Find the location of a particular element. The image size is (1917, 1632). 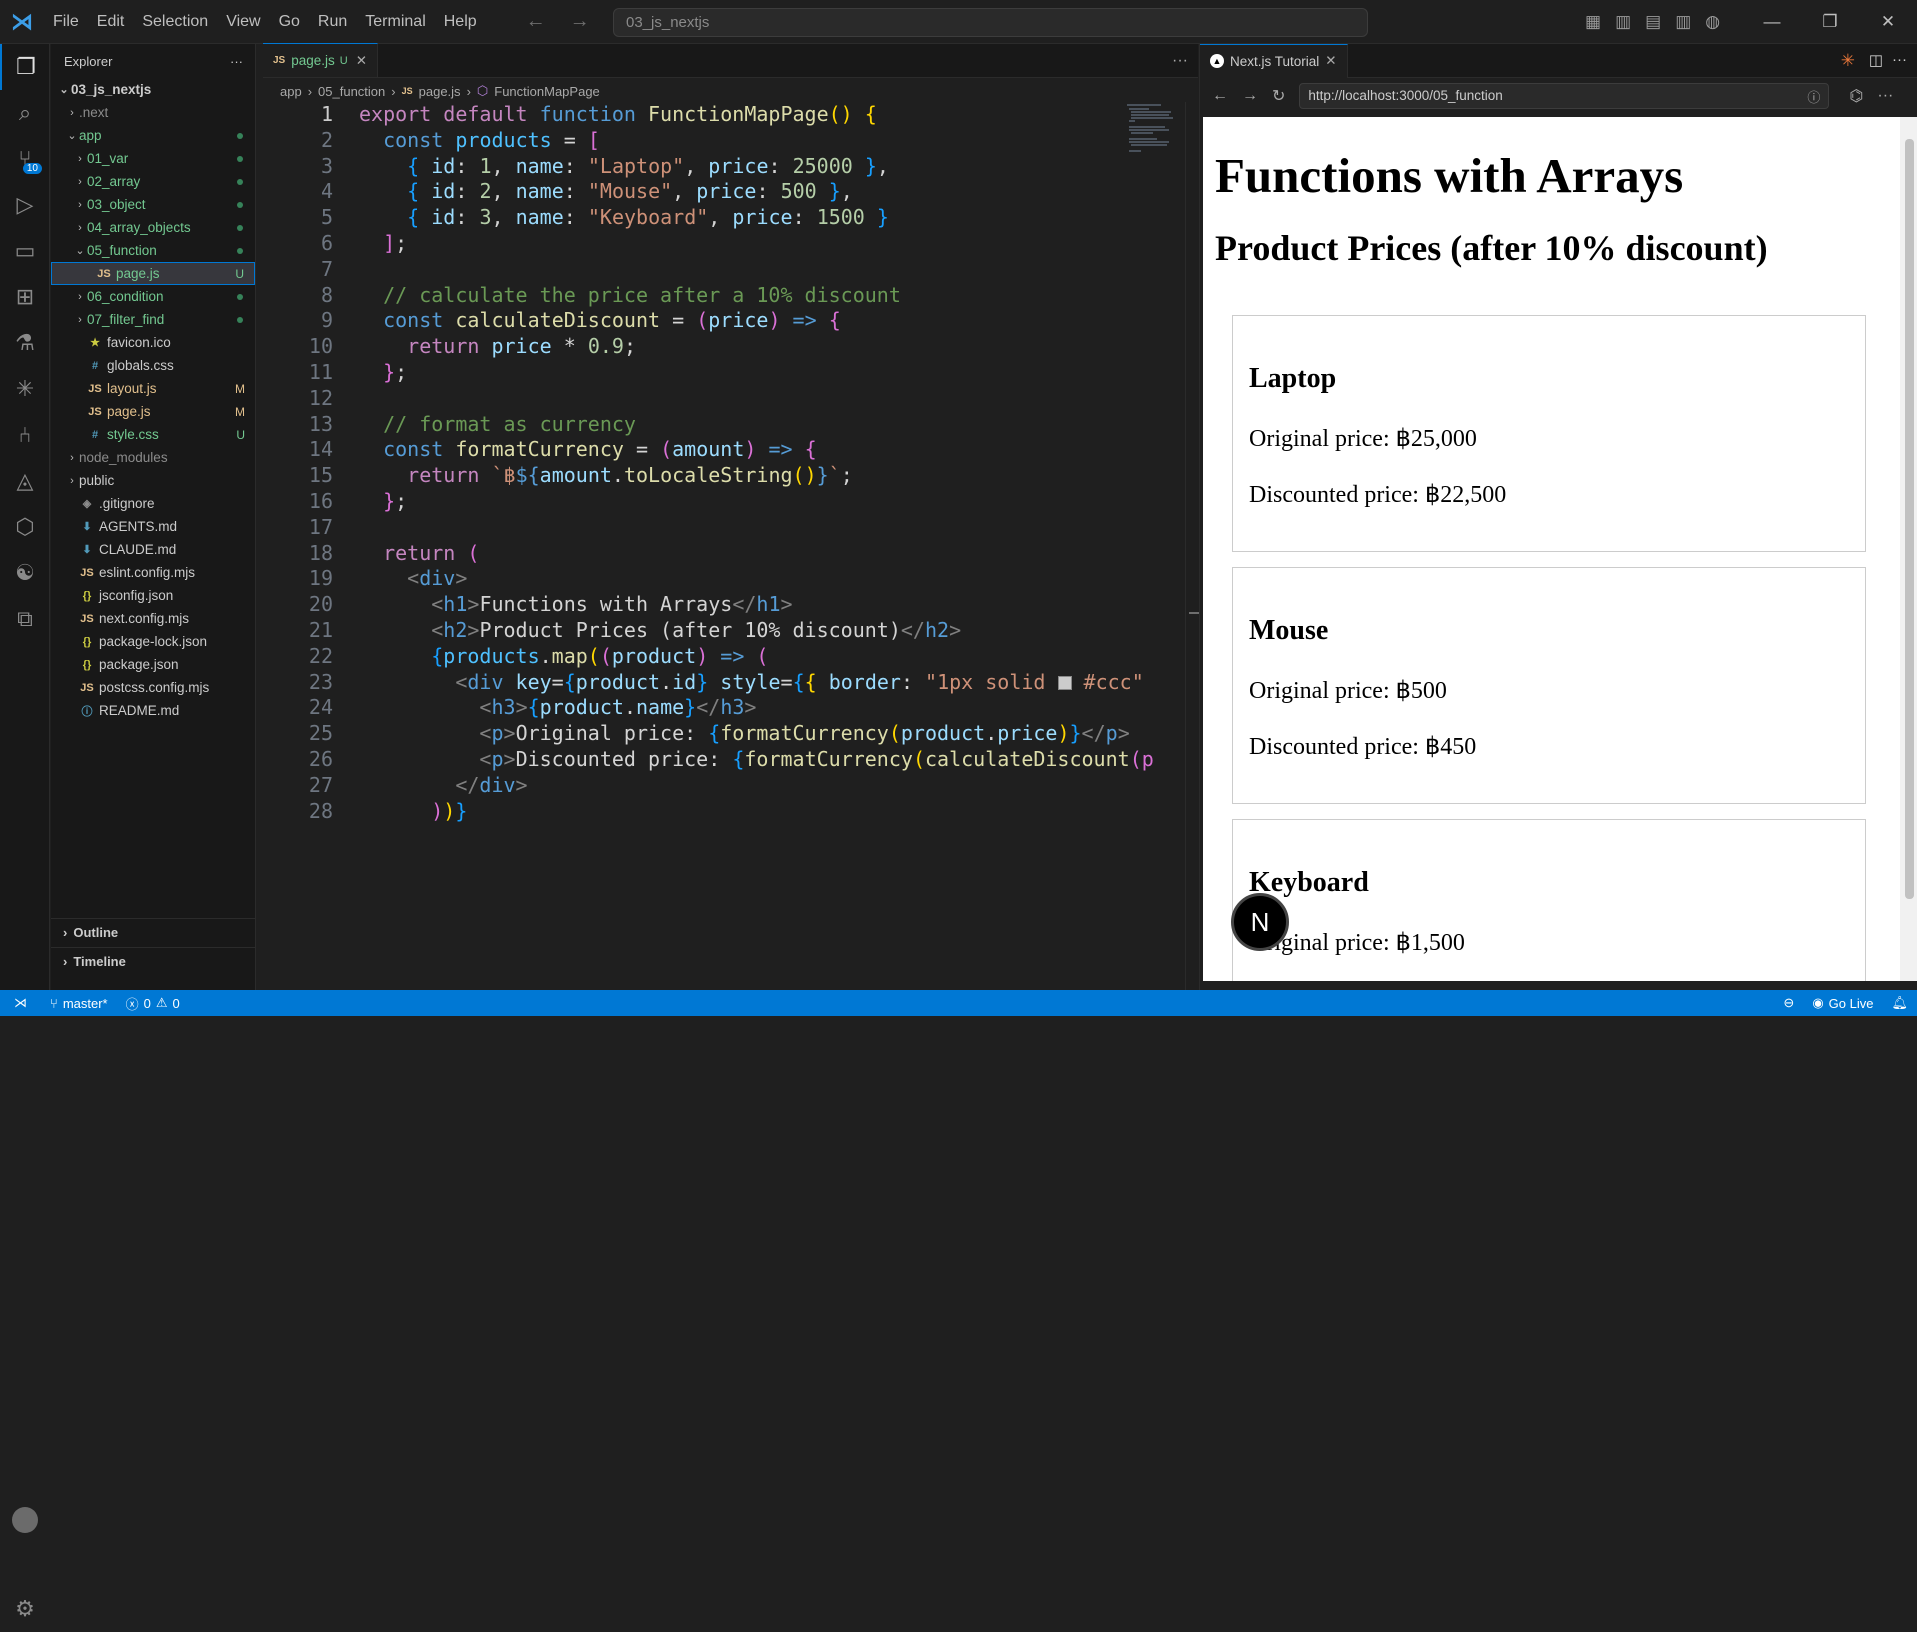

close-window-icon: ✕ is located at coordinates (1888, 22).